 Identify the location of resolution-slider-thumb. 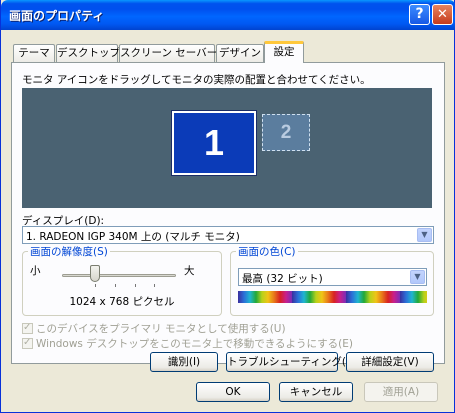
(95, 273).